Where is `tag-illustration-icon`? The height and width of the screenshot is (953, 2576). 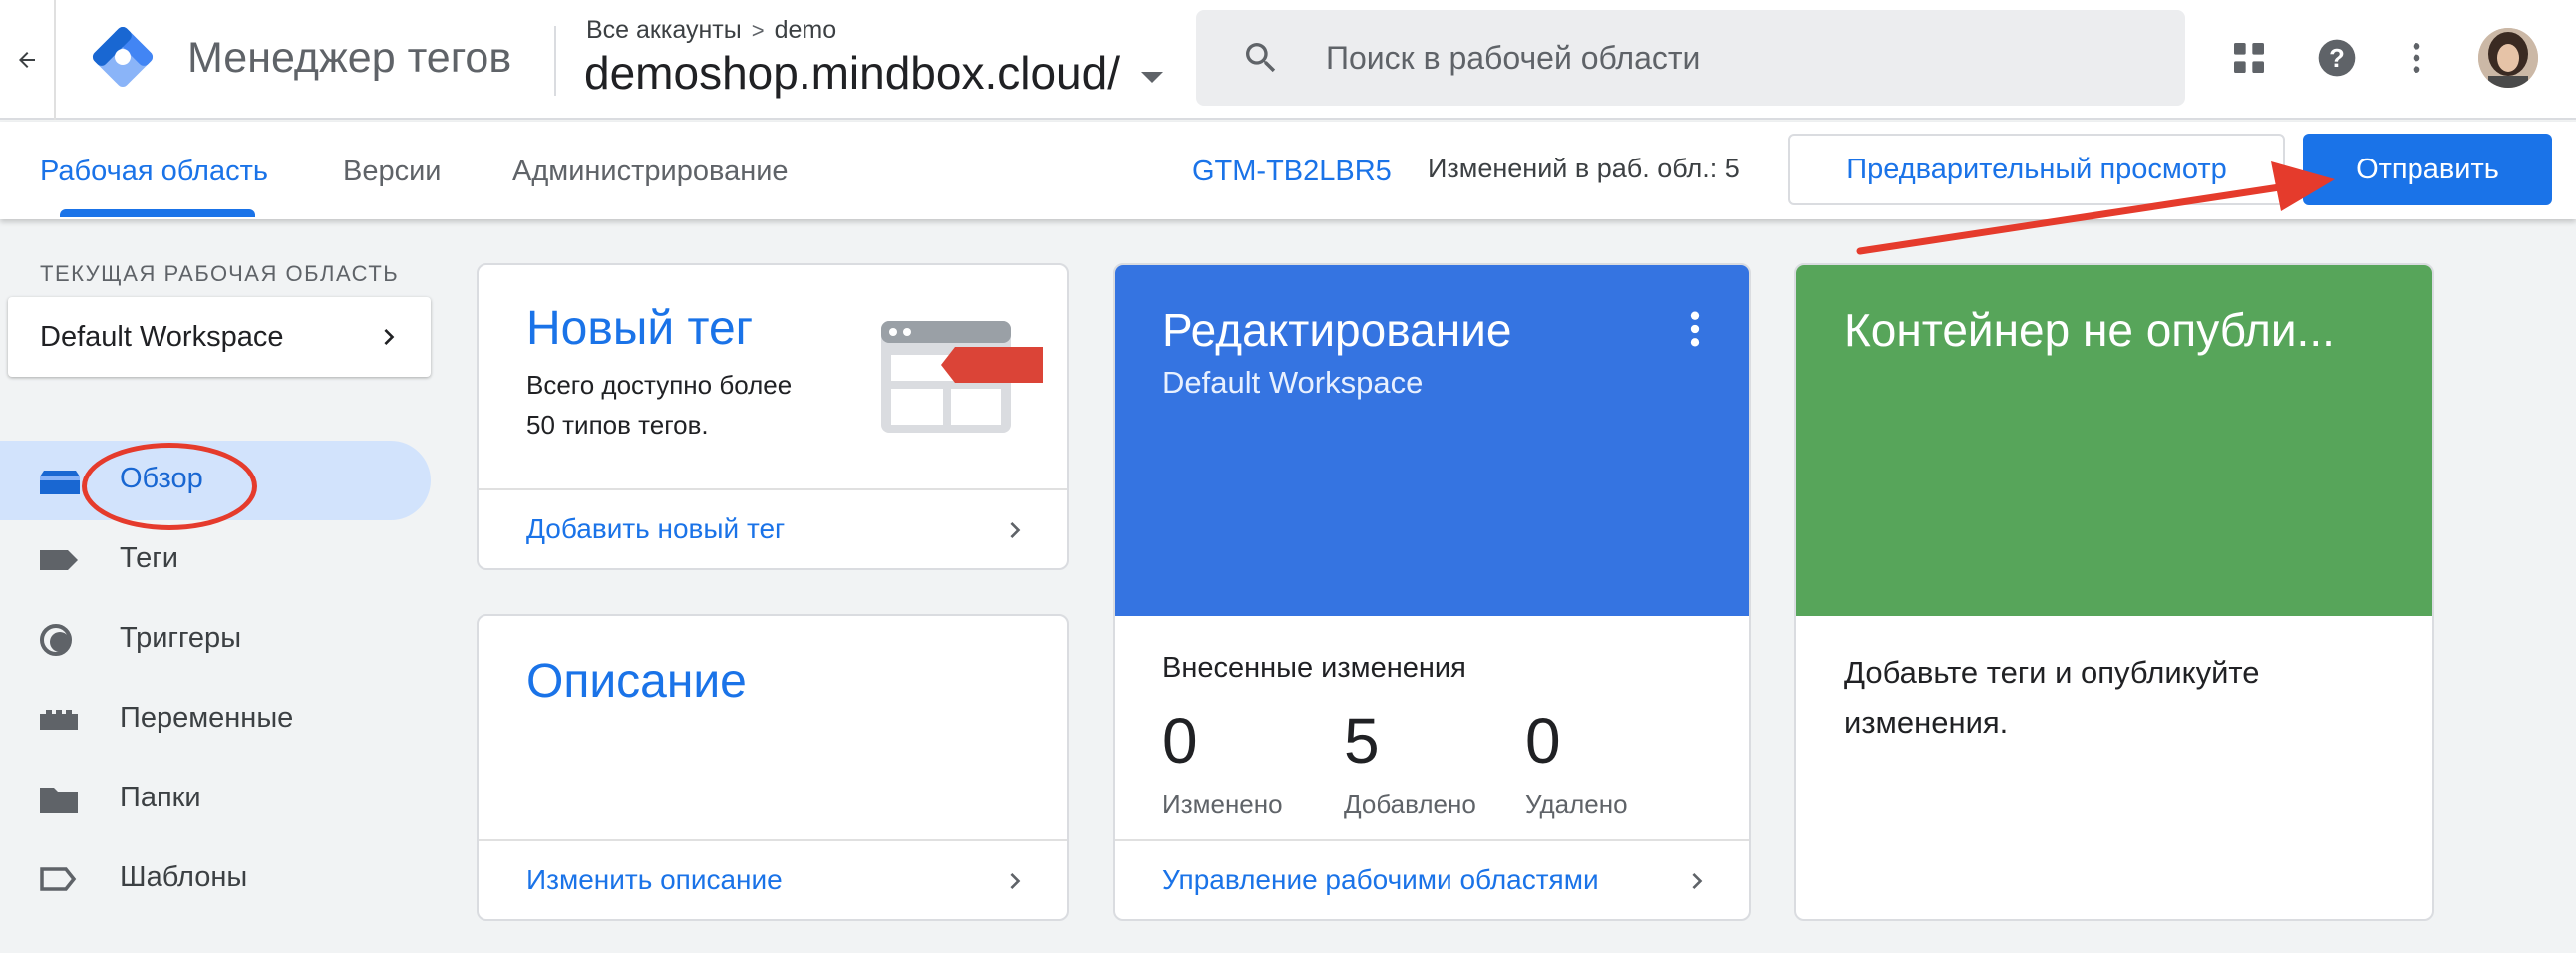
tag-illustration-icon is located at coordinates (962, 383).